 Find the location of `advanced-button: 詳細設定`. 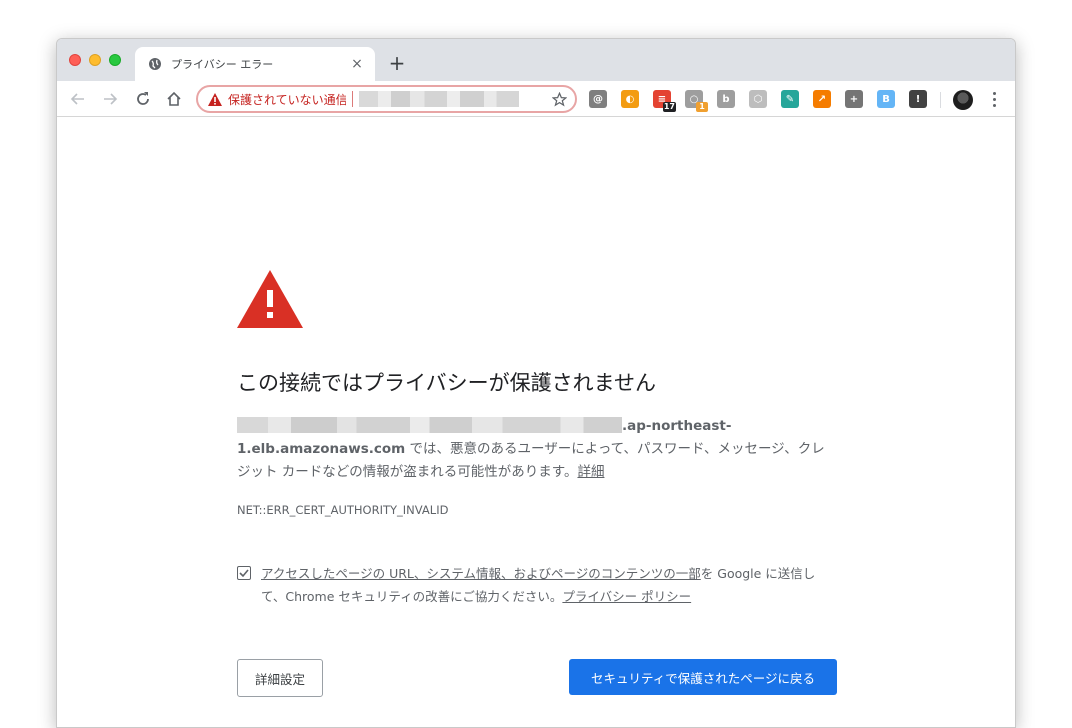

advanced-button: 詳細設定 is located at coordinates (280, 678).